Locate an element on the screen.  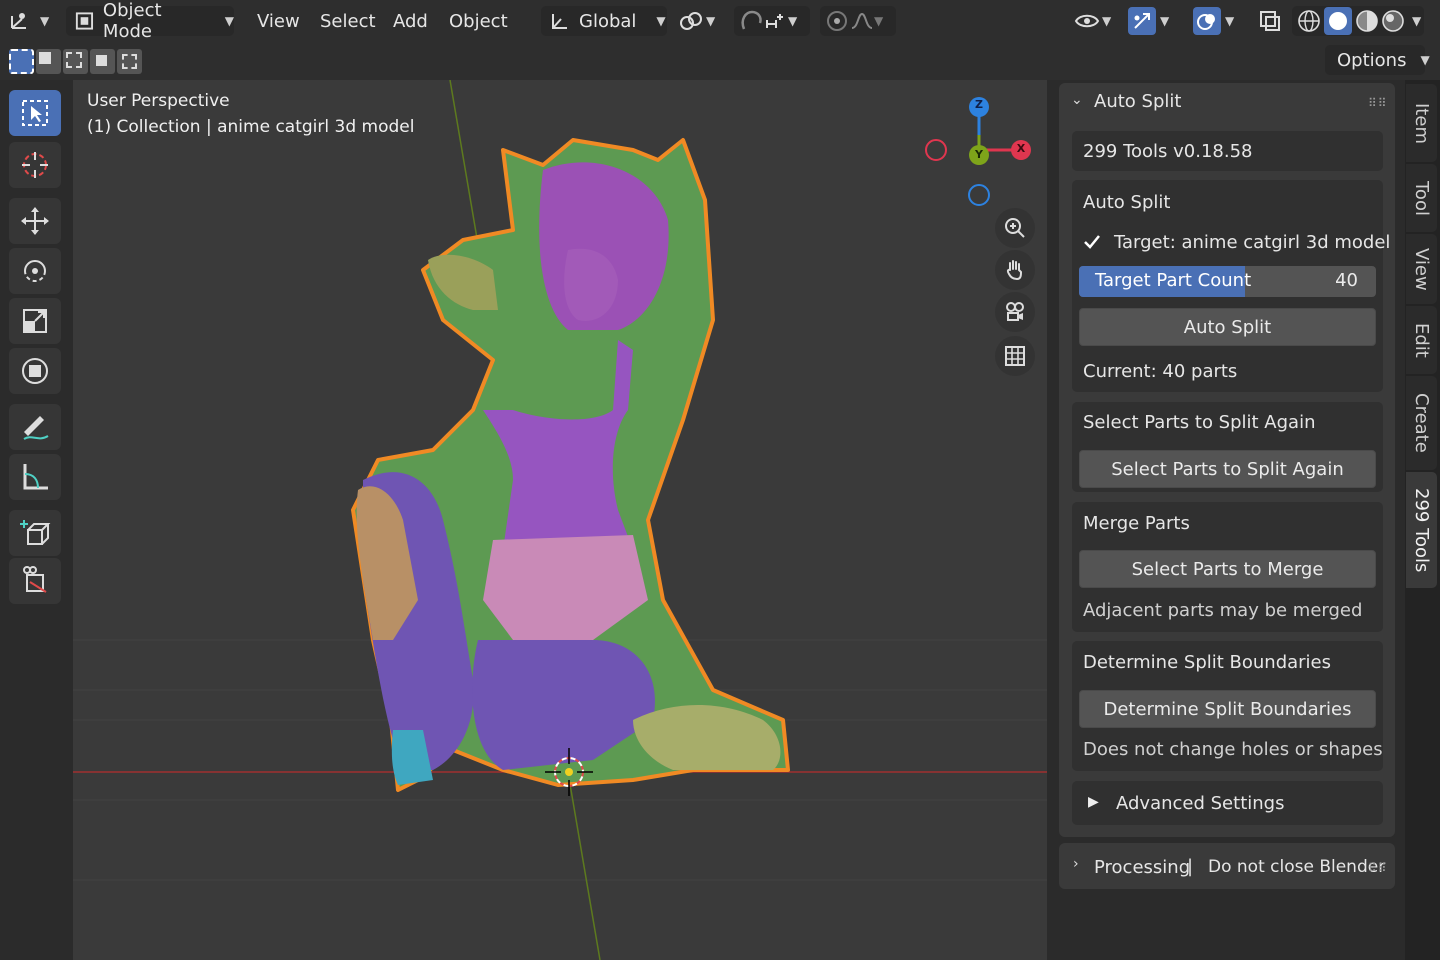
camera-view-button is located at coordinates (1015, 312).